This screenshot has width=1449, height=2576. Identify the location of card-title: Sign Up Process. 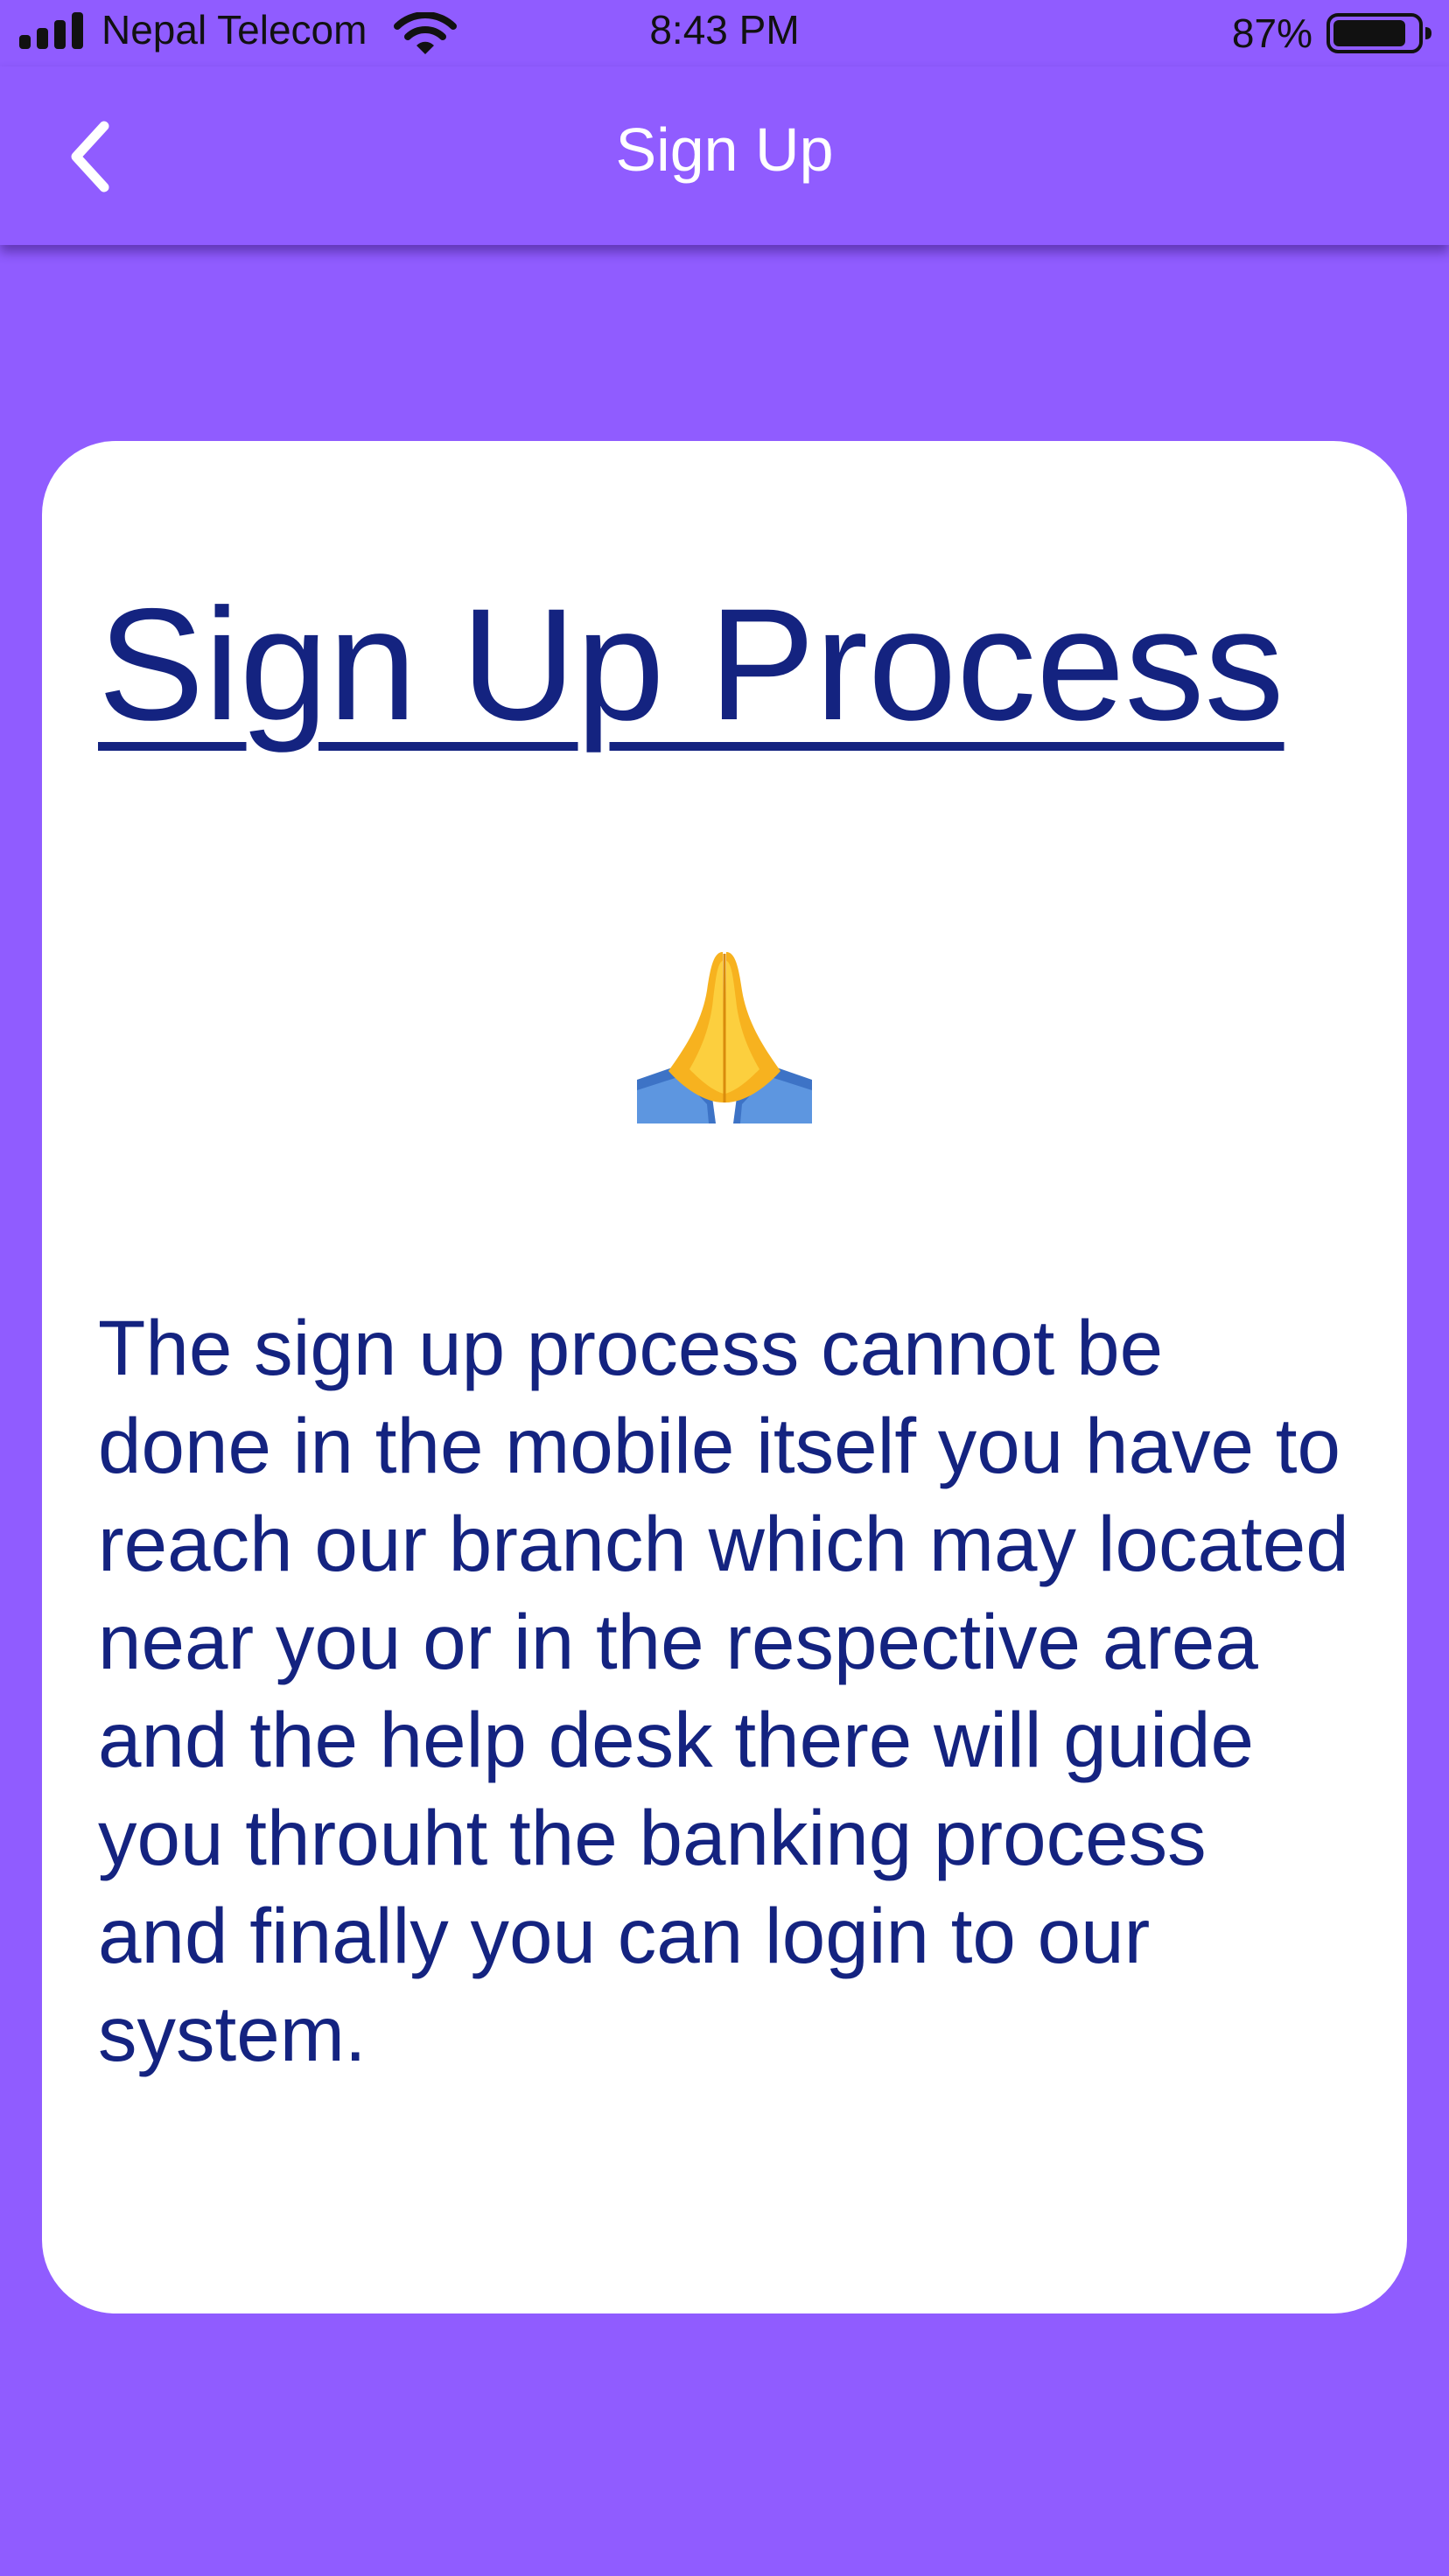
(691, 664).